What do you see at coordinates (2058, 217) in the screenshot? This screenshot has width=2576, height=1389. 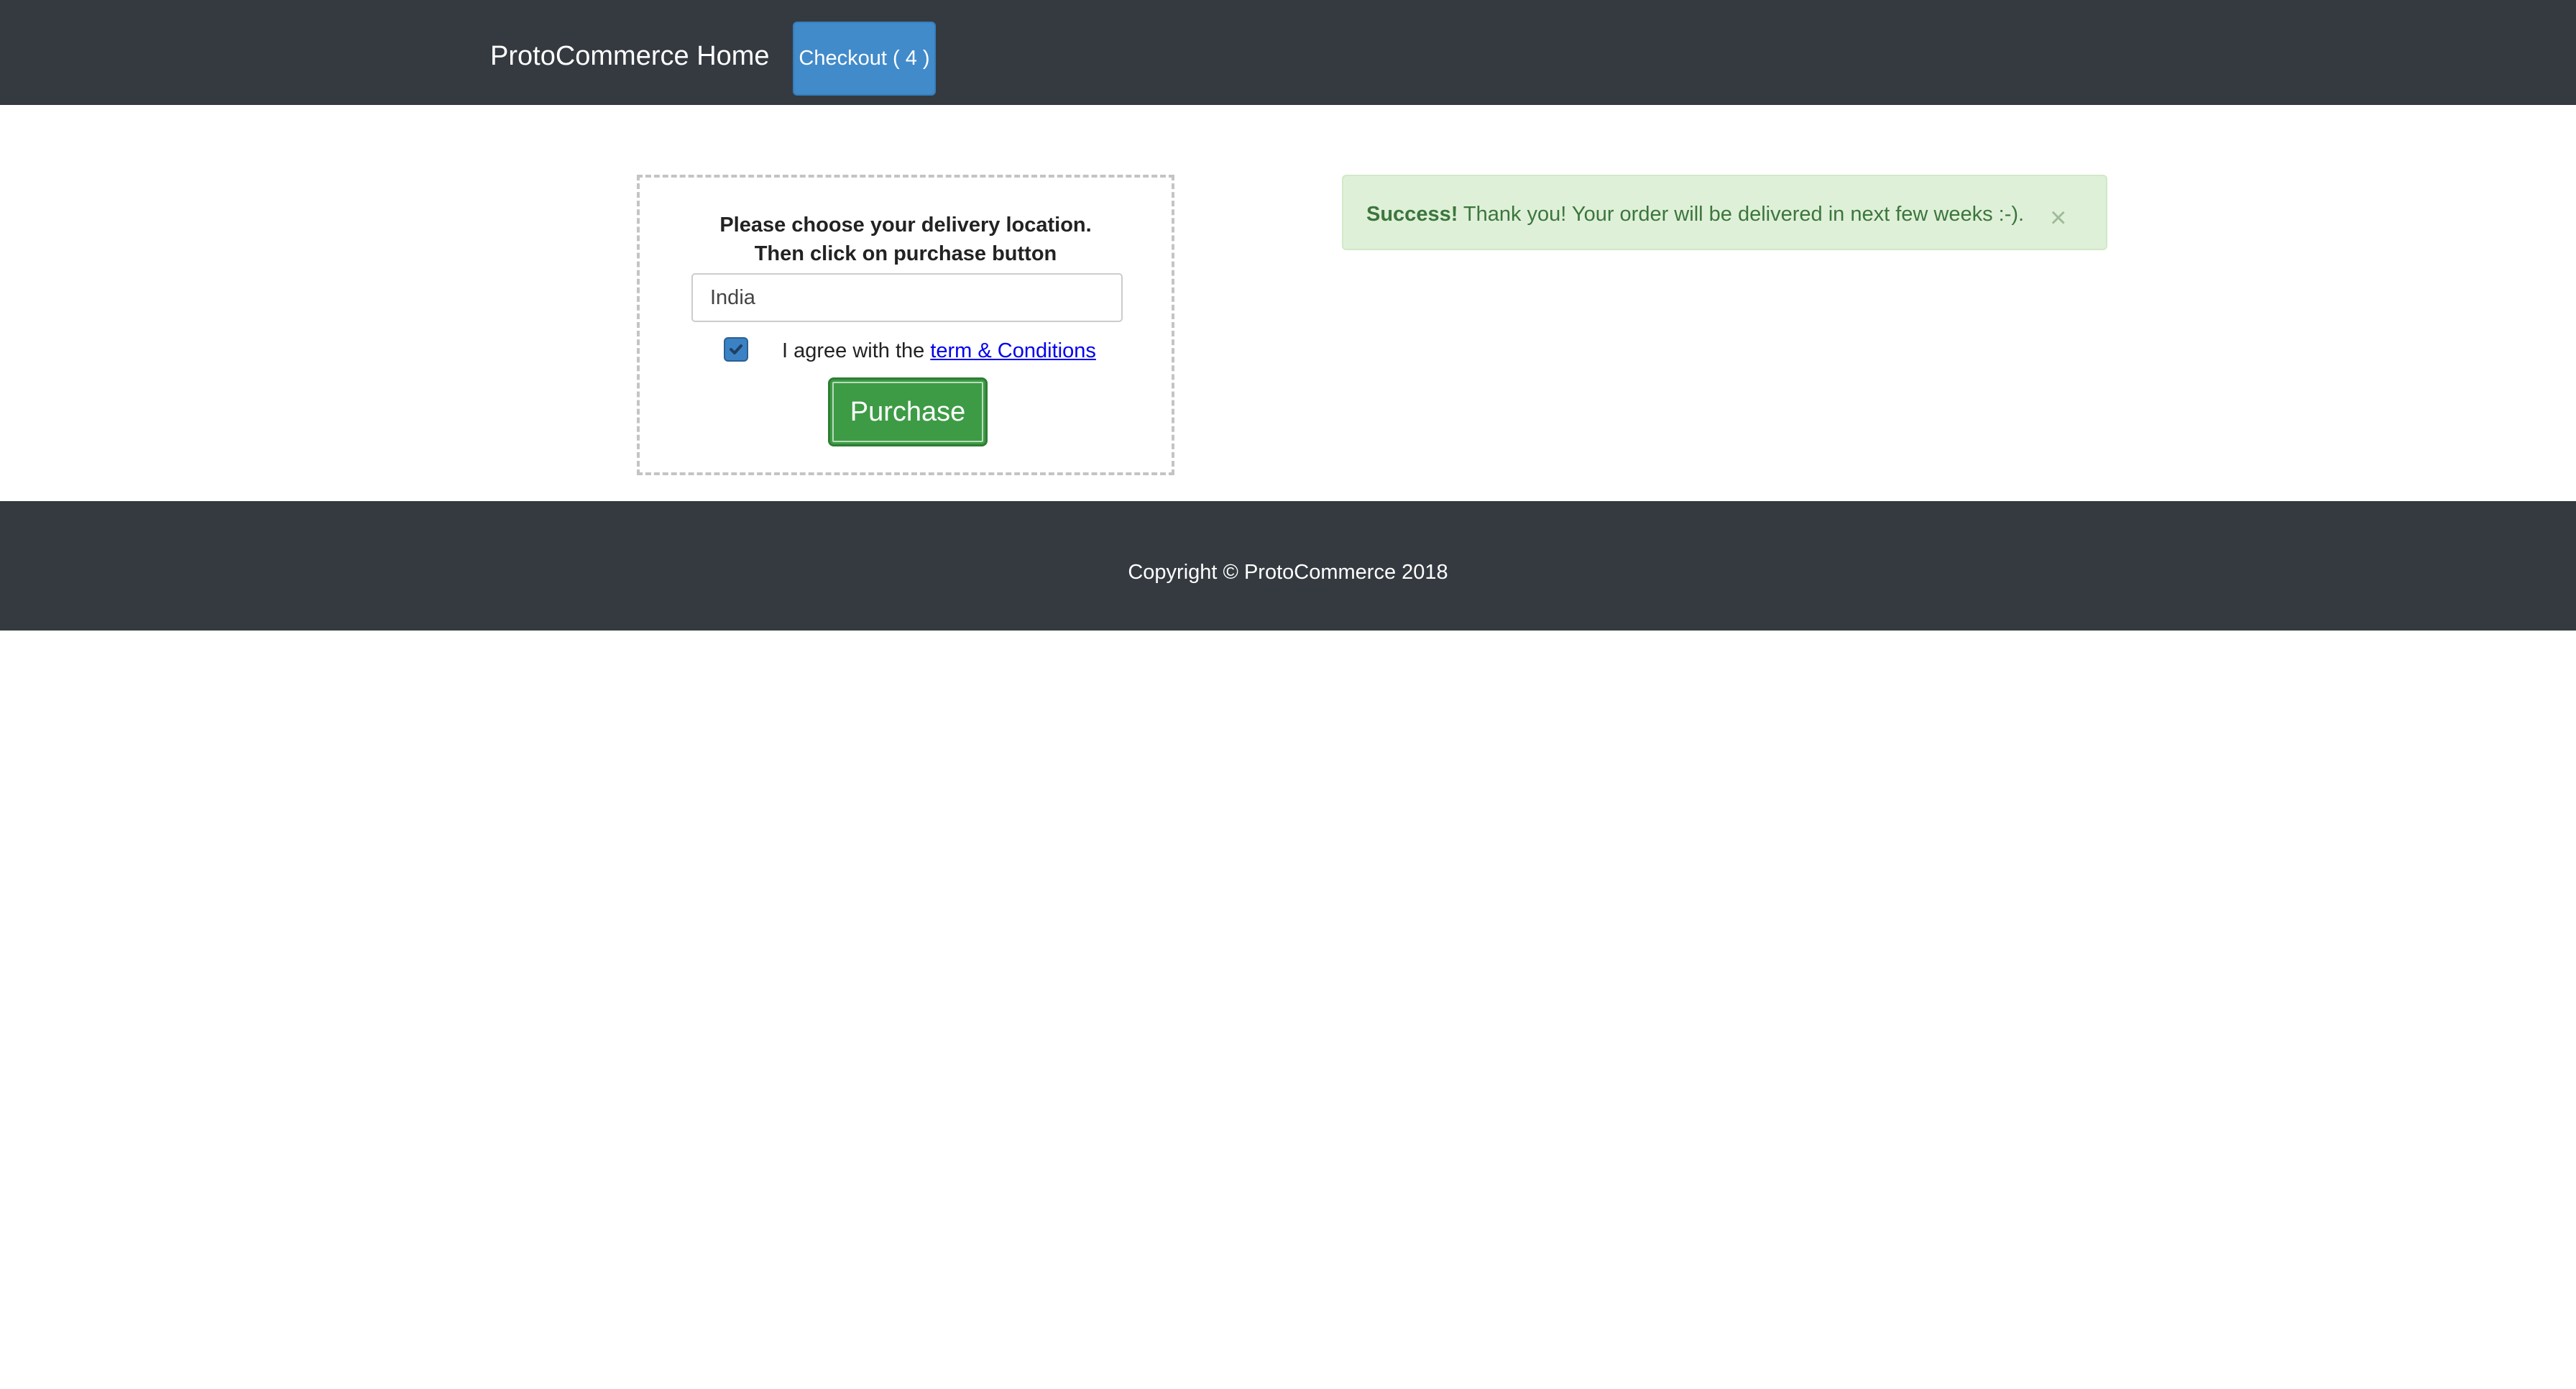 I see `close-icon: ×` at bounding box center [2058, 217].